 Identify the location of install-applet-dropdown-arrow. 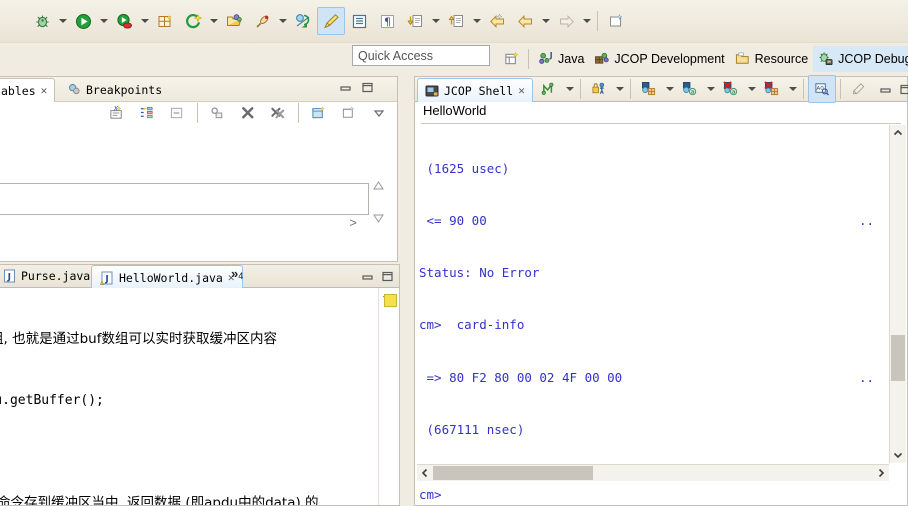
(710, 89).